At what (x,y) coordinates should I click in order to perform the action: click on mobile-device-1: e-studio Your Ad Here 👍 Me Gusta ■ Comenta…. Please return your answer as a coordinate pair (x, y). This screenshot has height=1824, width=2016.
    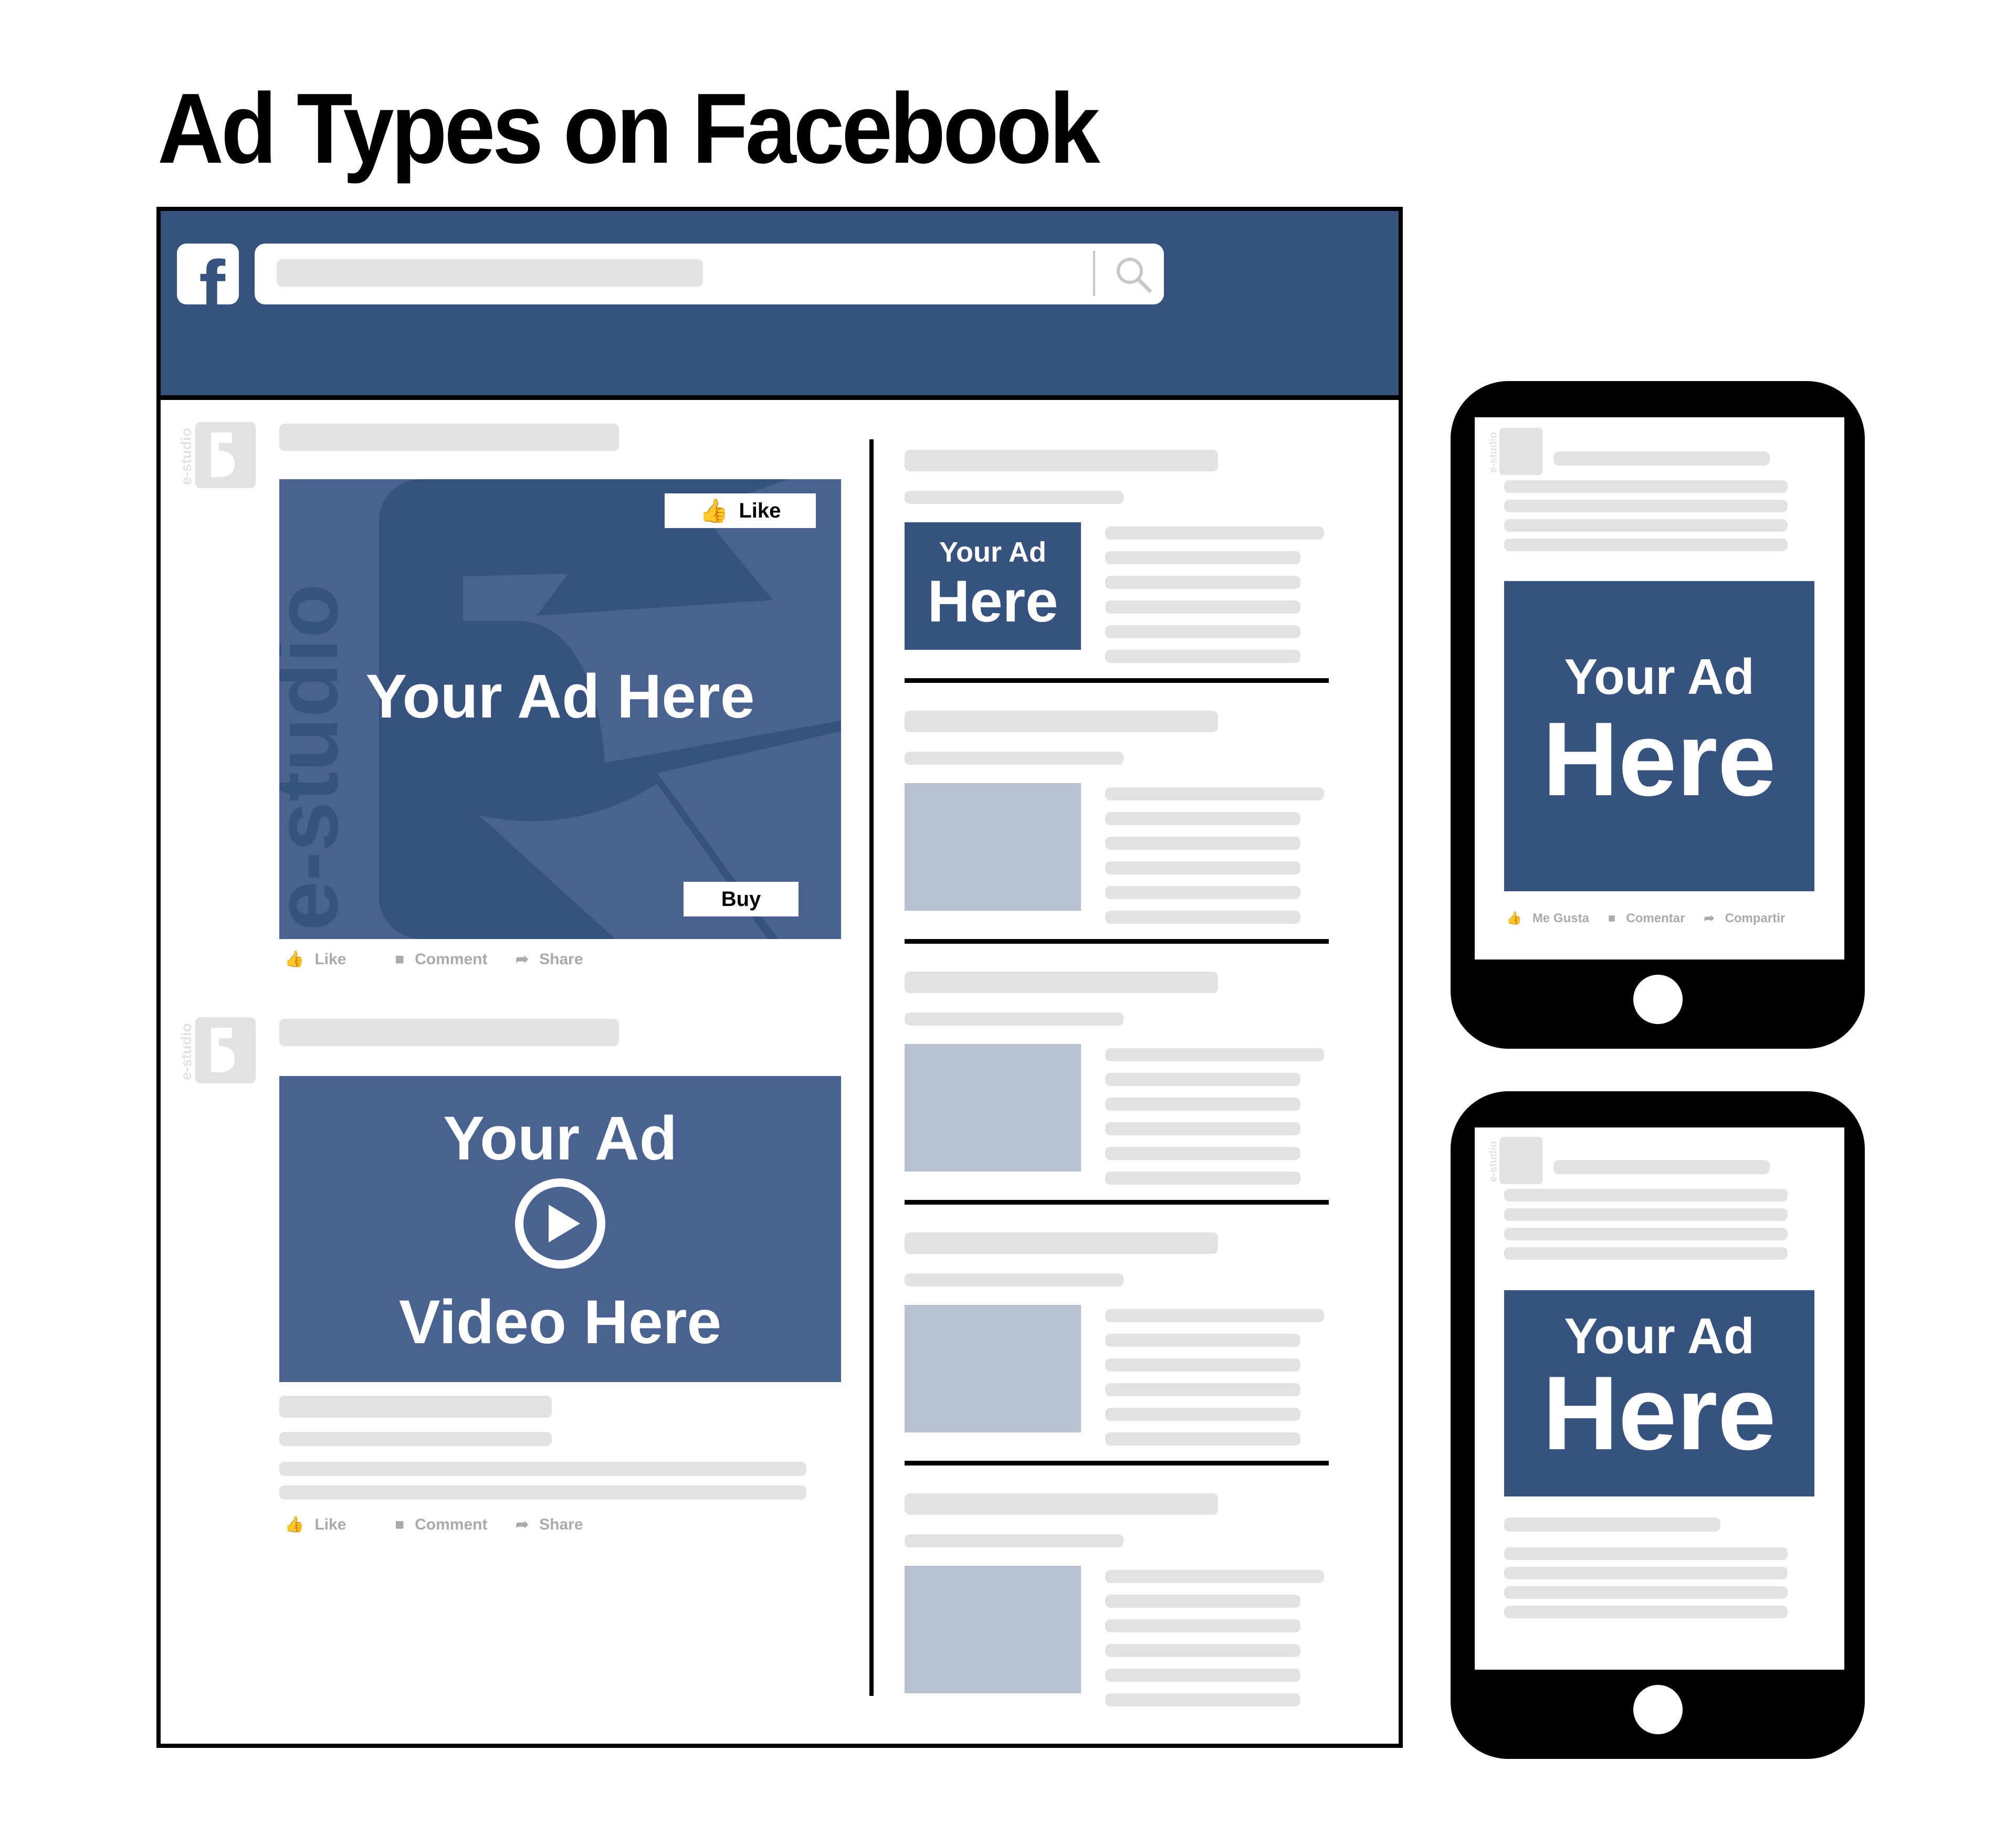
    Looking at the image, I should click on (1658, 715).